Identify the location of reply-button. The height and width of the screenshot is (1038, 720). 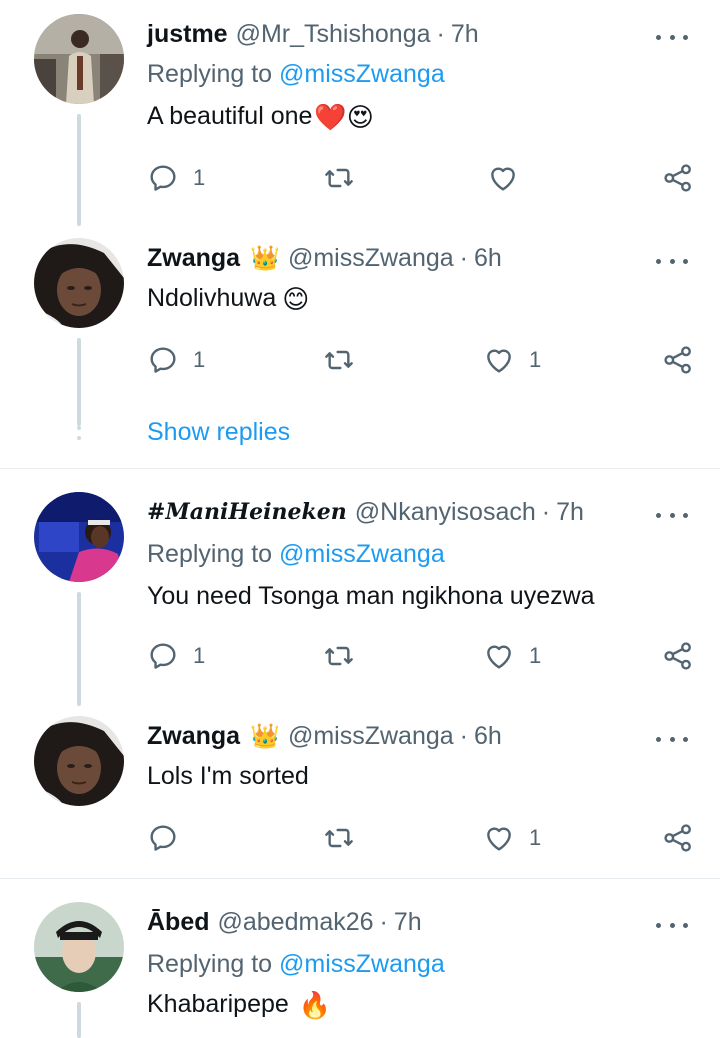
(170, 838).